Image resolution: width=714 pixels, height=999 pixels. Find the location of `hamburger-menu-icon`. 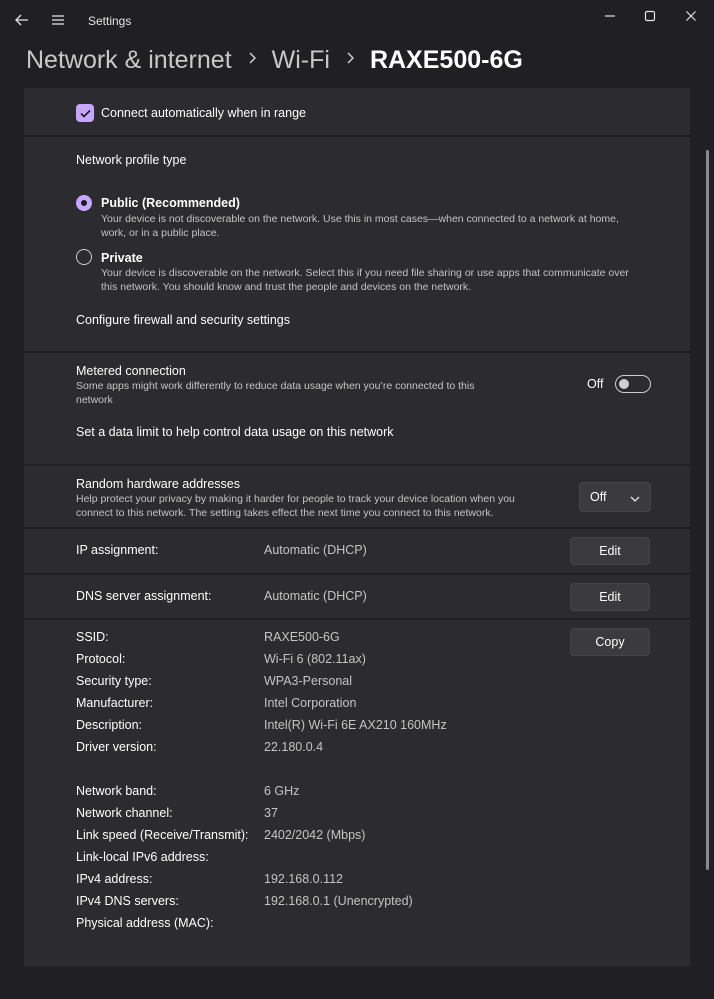

hamburger-menu-icon is located at coordinates (58, 20).